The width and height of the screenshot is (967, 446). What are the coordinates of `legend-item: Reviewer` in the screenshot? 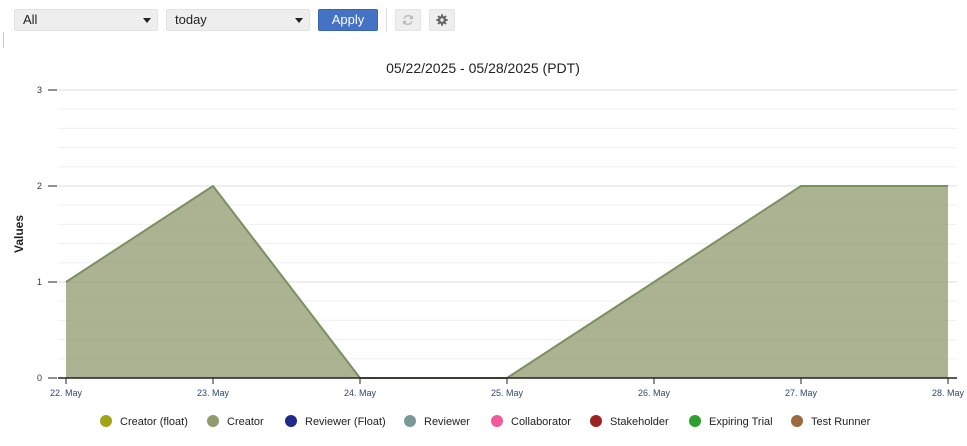 It's located at (437, 422).